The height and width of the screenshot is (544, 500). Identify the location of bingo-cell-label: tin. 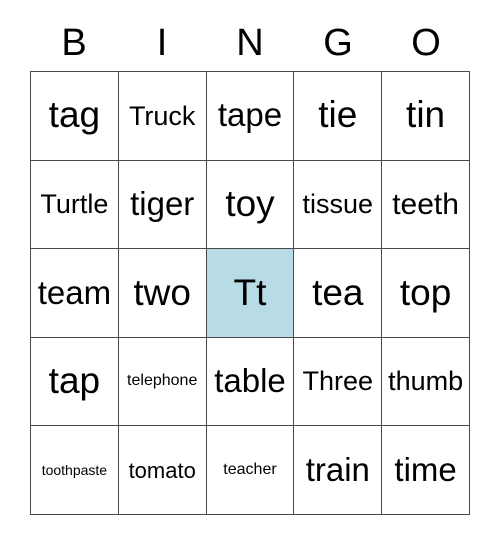
(426, 115).